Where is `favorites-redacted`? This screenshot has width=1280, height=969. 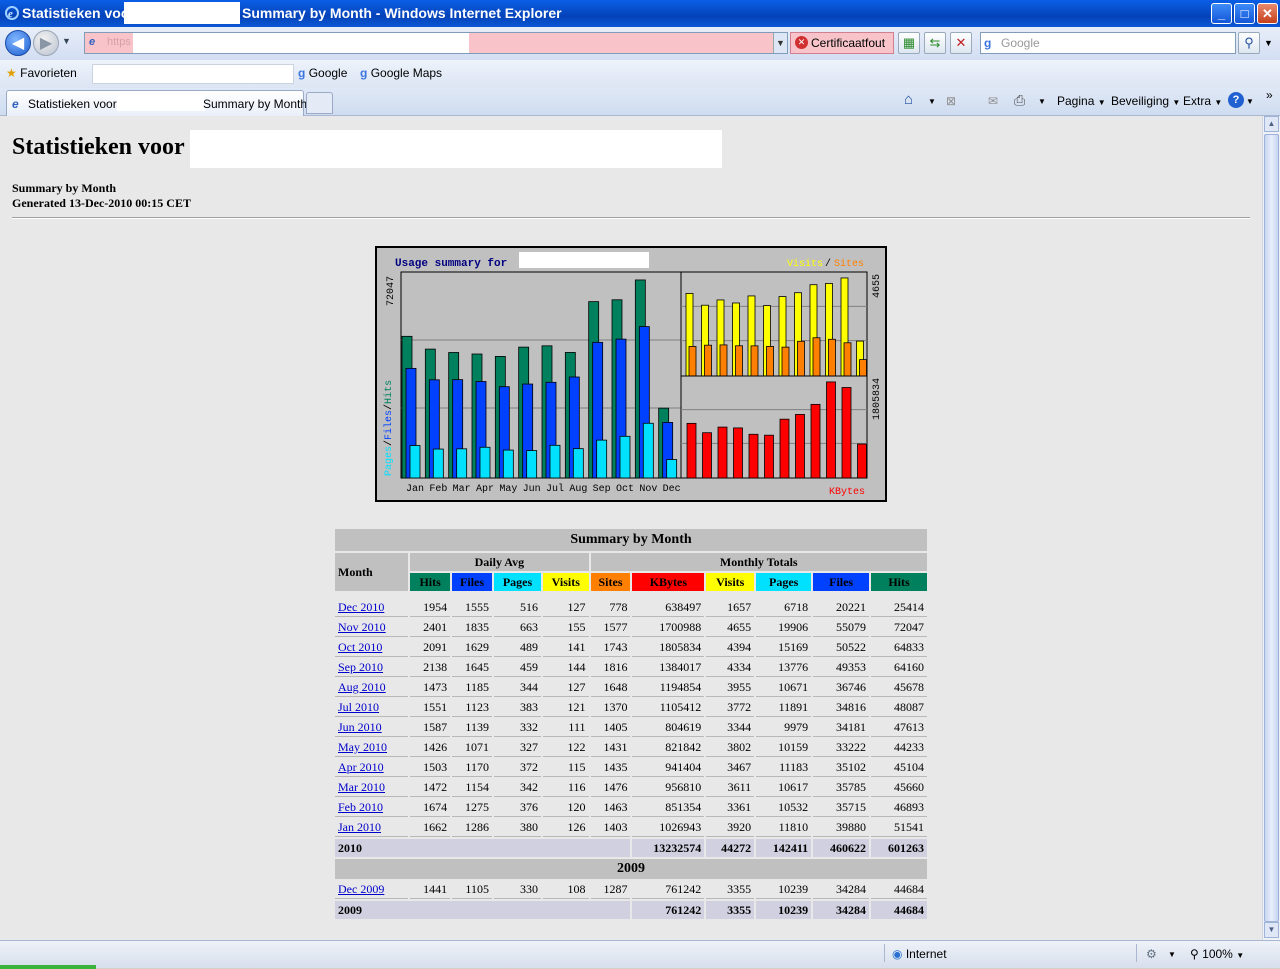
favorites-redacted is located at coordinates (193, 74).